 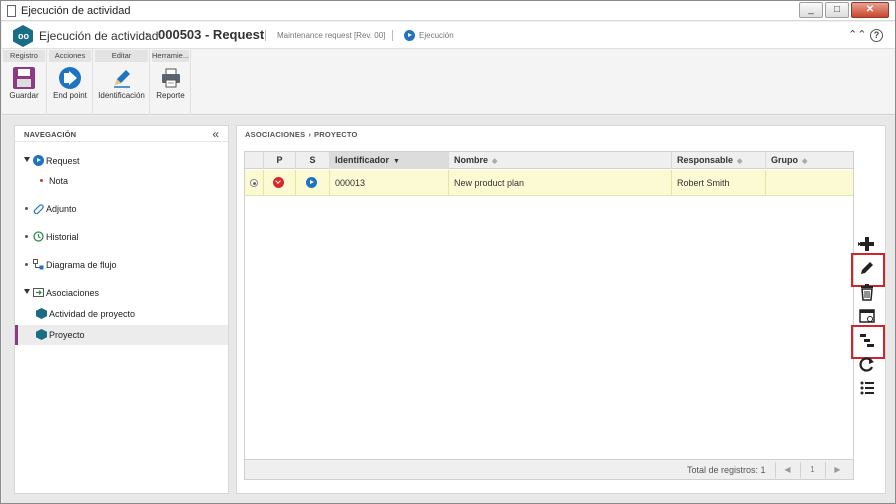 What do you see at coordinates (870, 10) in the screenshot?
I see `close-button: ✕` at bounding box center [870, 10].